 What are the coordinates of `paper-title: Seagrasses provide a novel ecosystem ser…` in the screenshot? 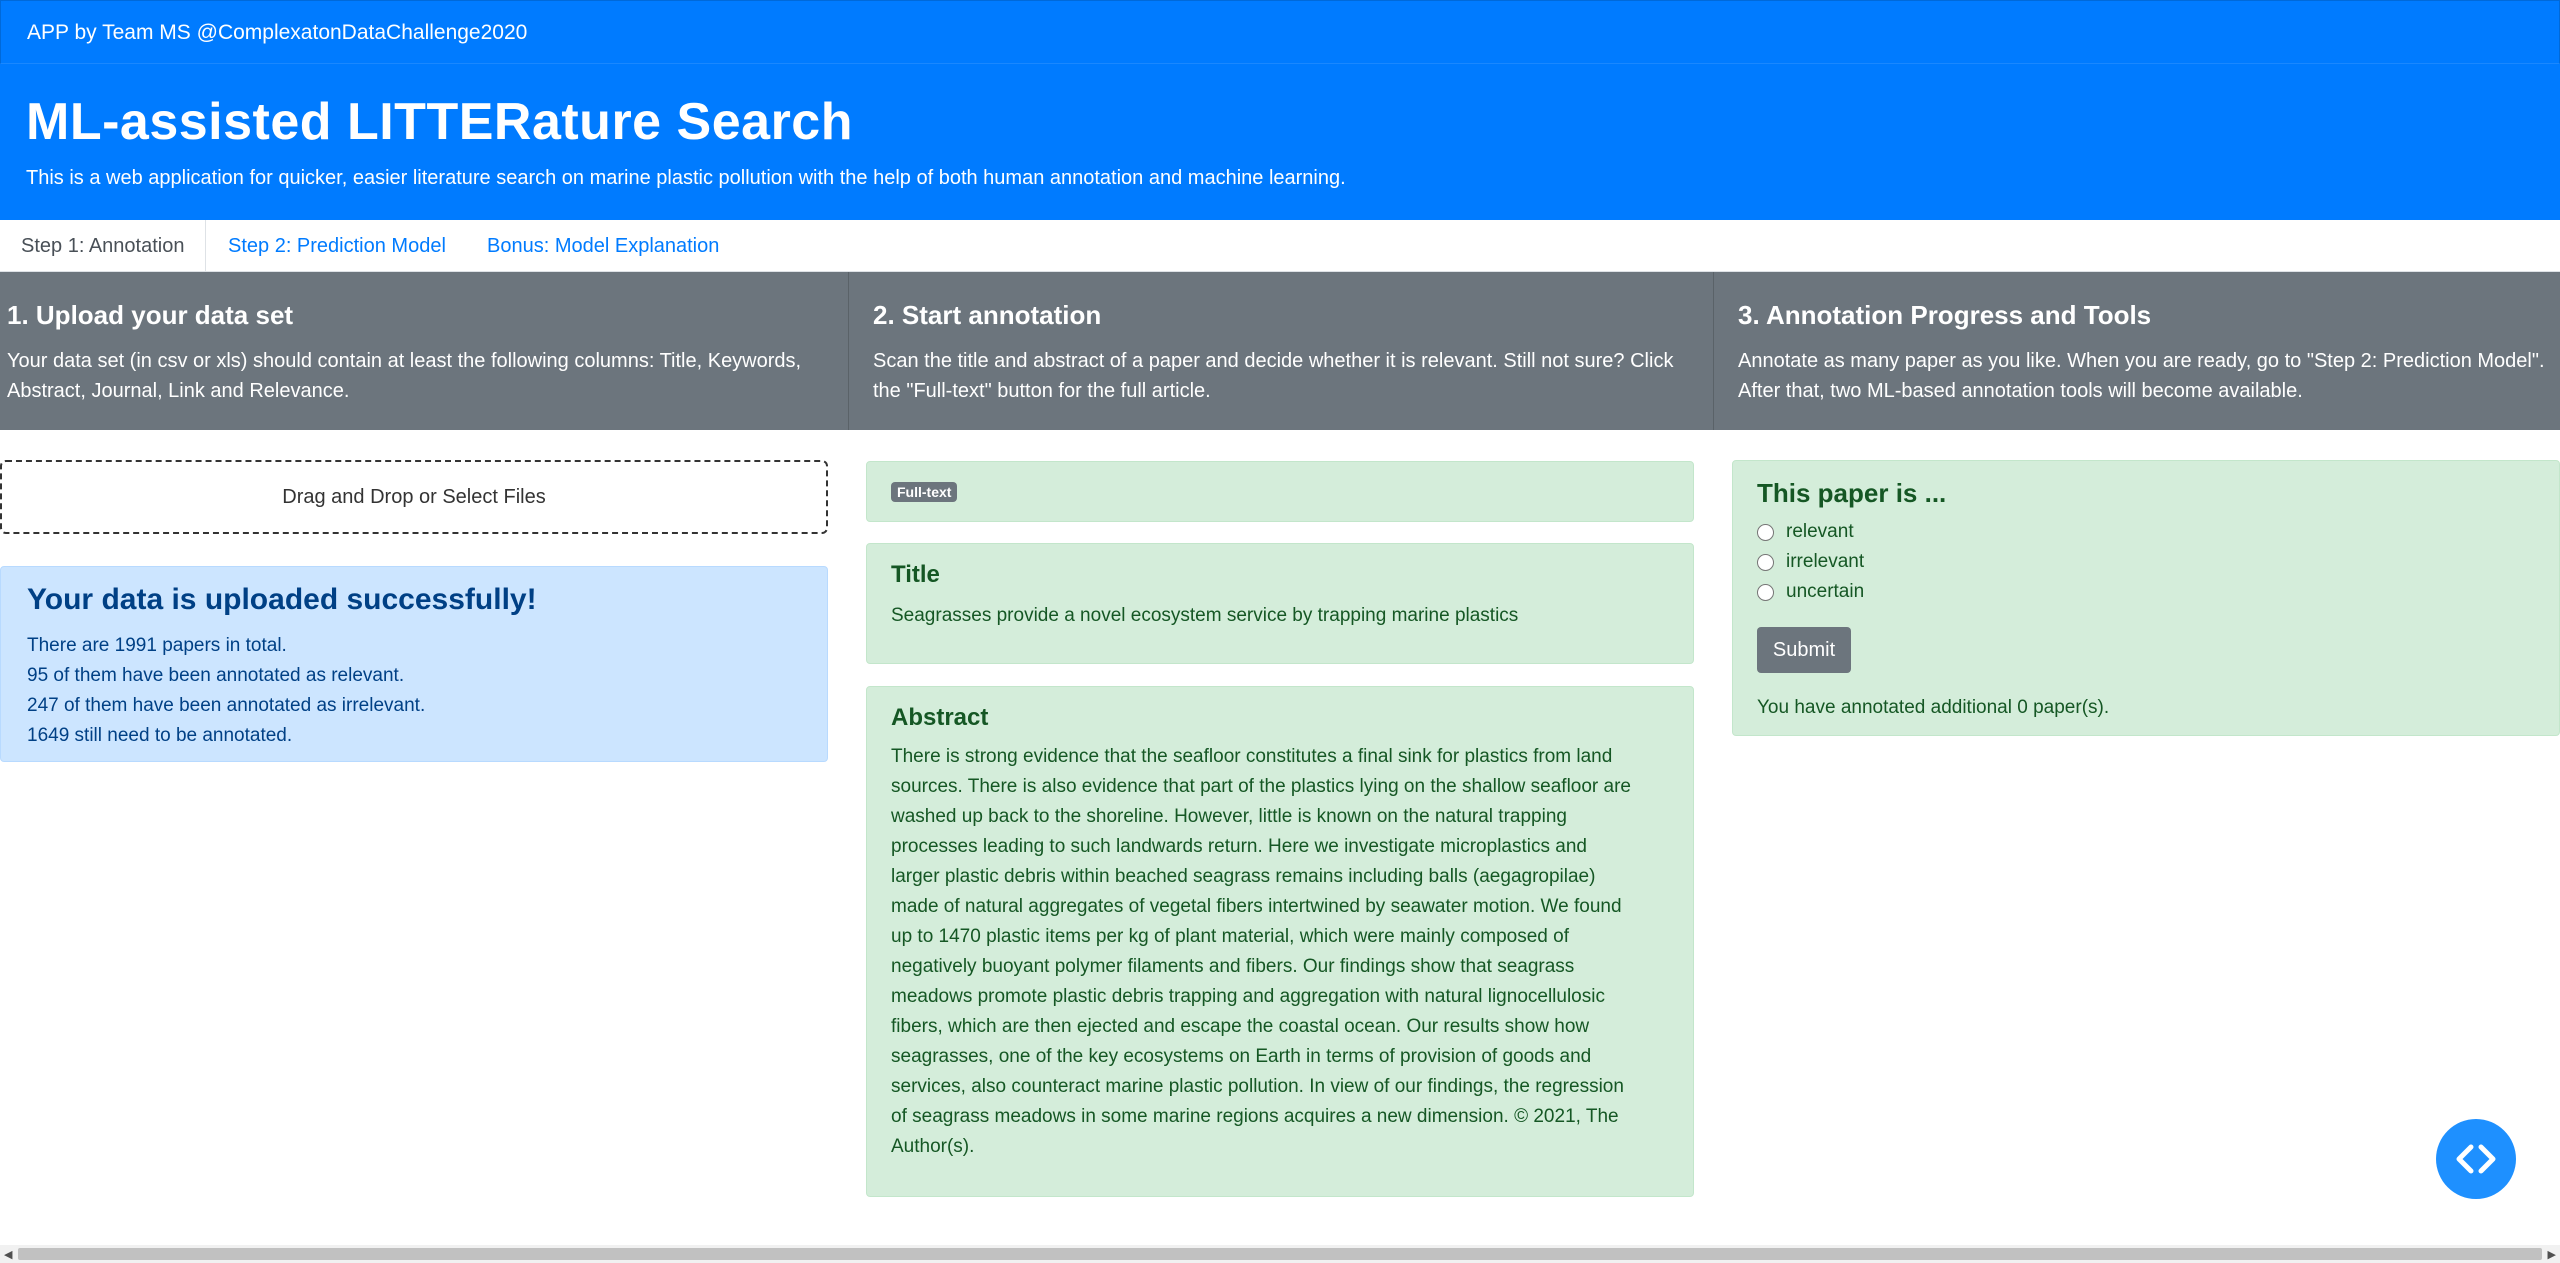 It's located at (1205, 615).